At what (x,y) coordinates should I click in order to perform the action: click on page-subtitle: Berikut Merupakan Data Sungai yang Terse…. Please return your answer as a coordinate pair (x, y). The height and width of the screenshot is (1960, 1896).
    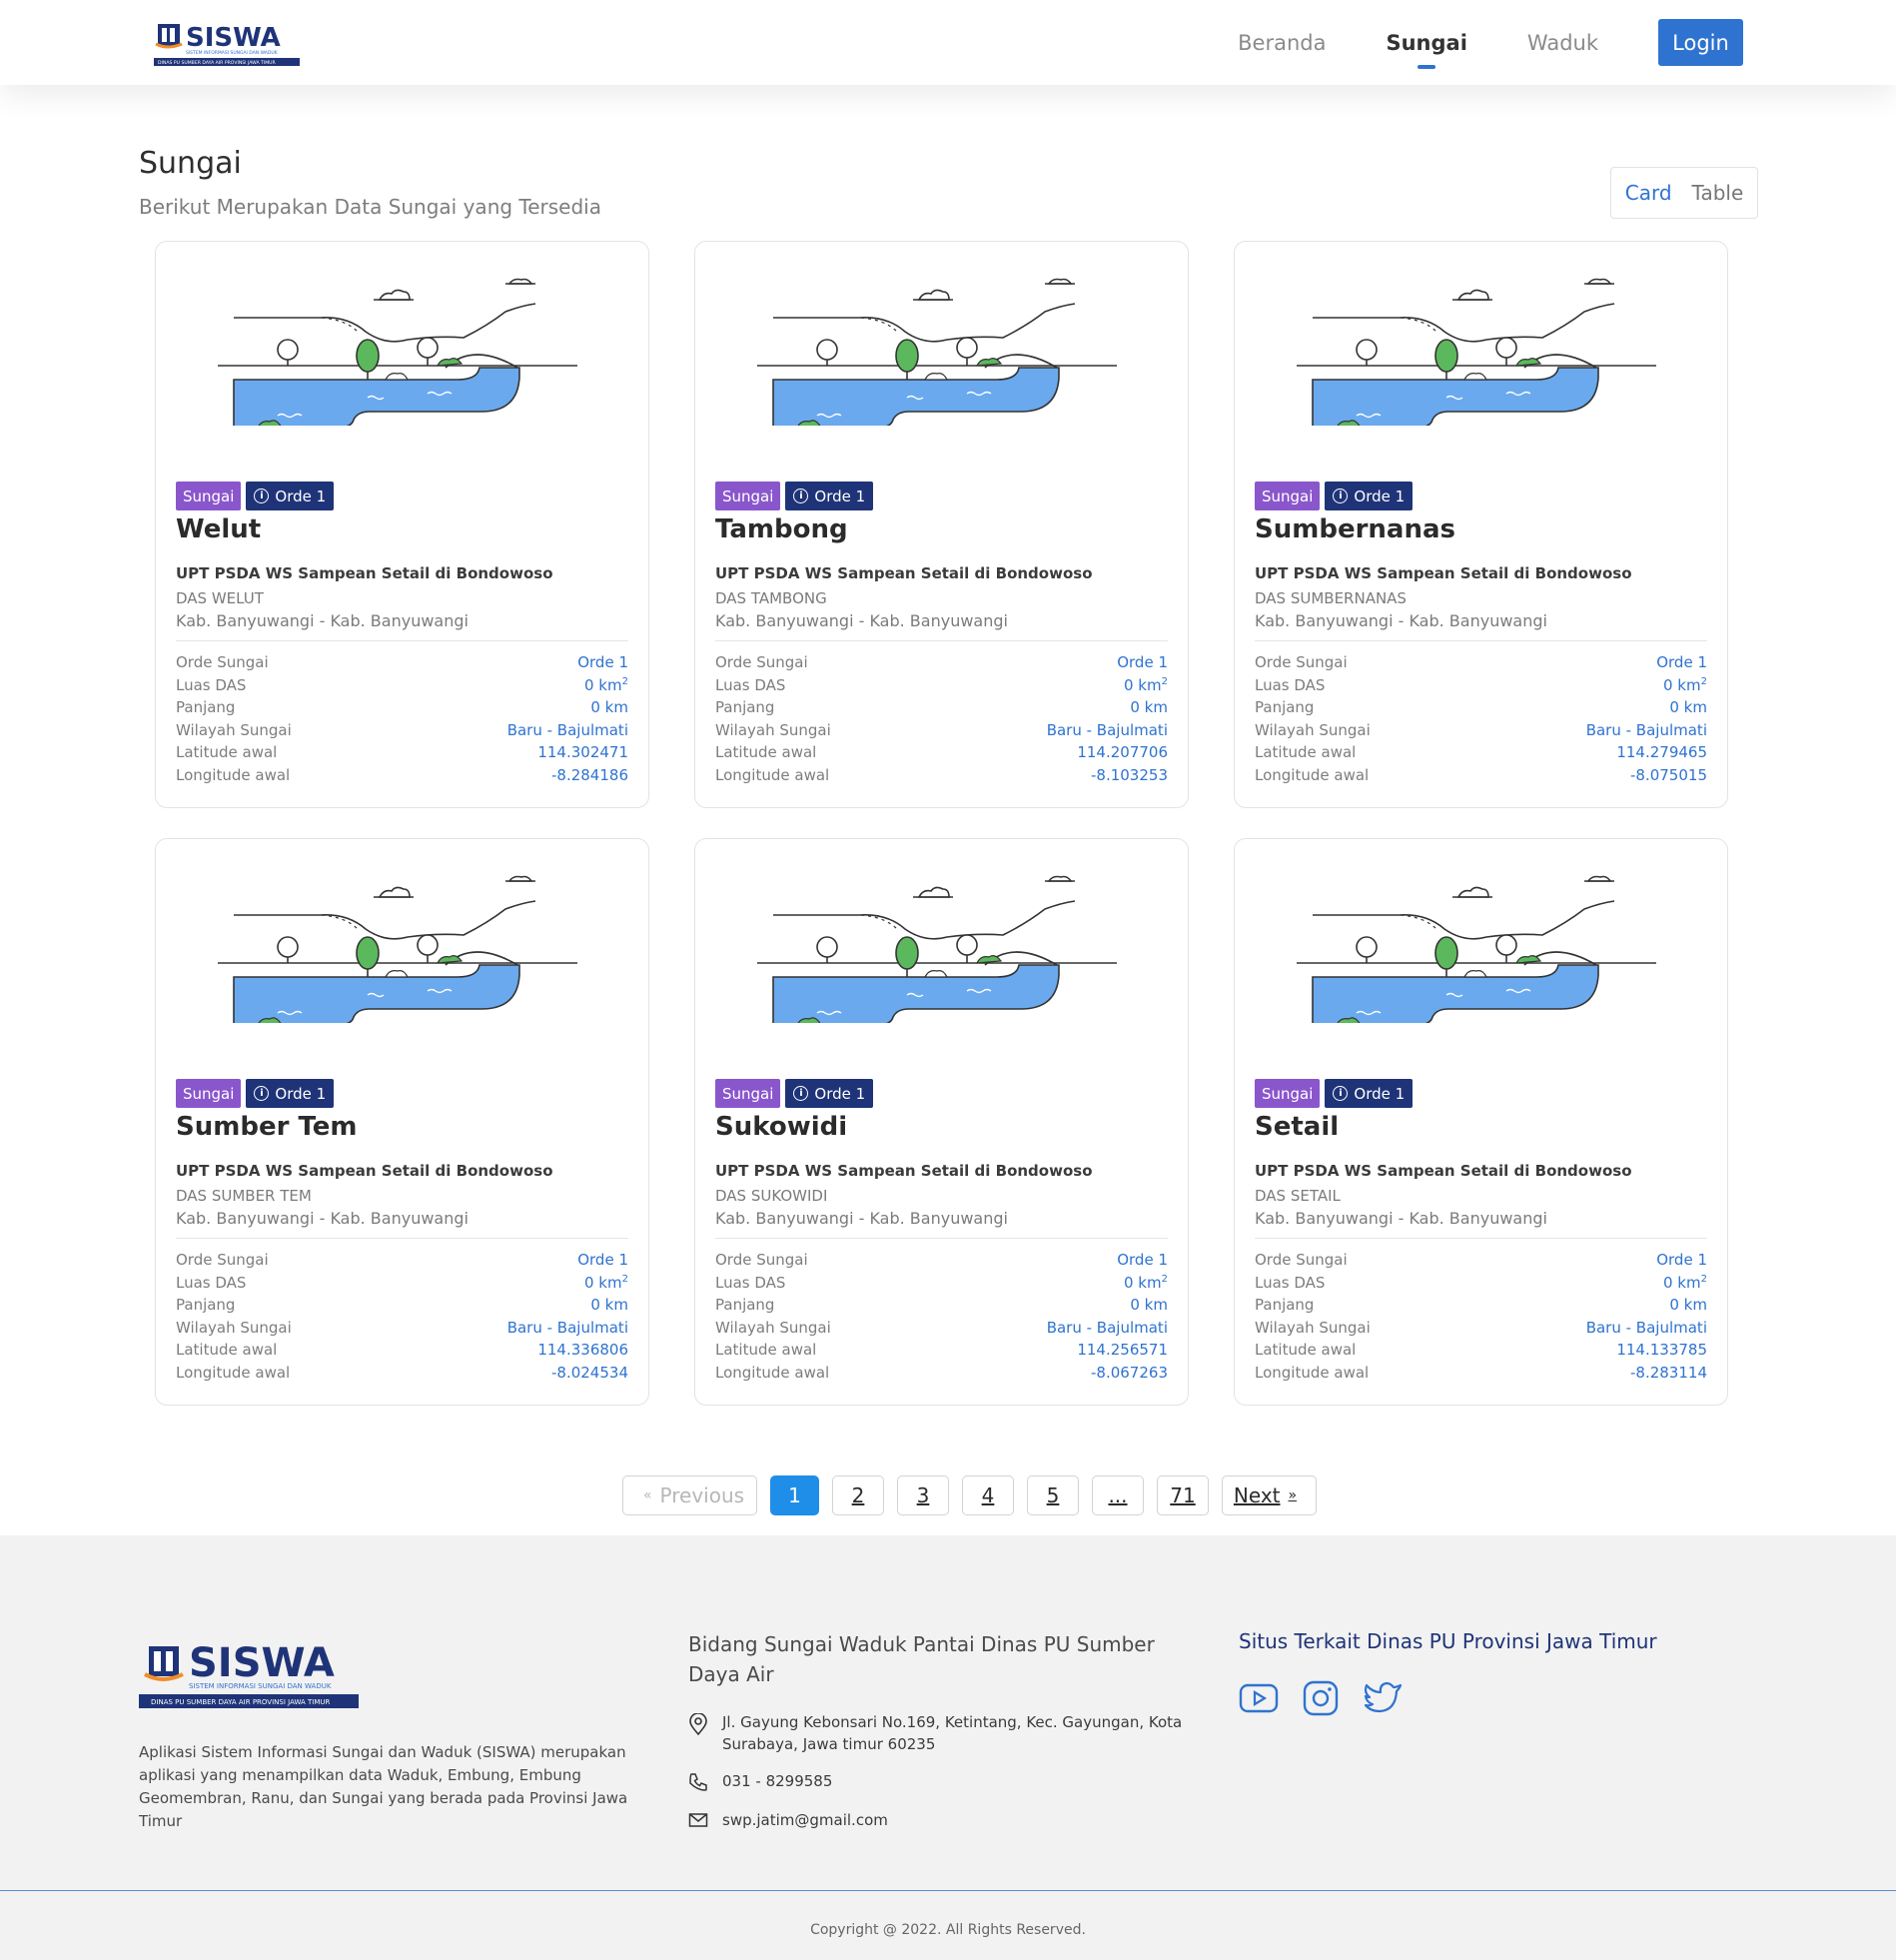
    Looking at the image, I should click on (370, 207).